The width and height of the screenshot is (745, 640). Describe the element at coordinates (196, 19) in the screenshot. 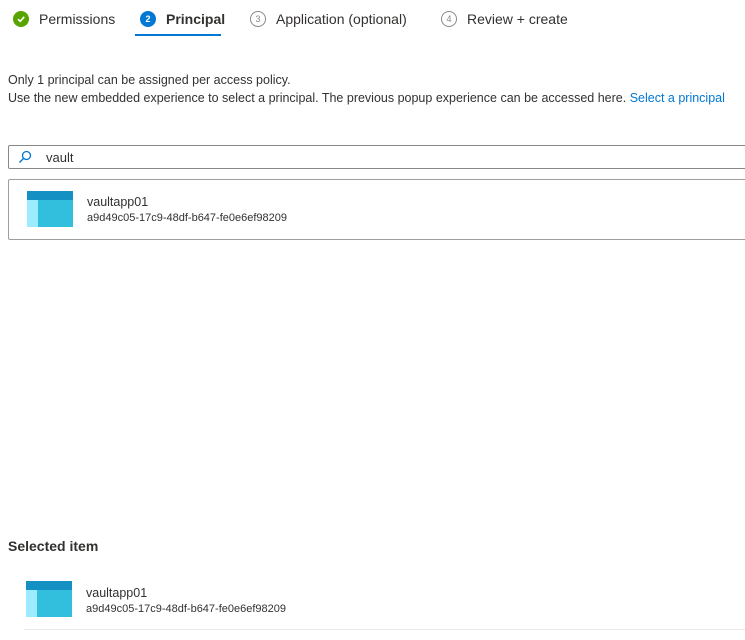

I see `step-label: Principal` at that location.